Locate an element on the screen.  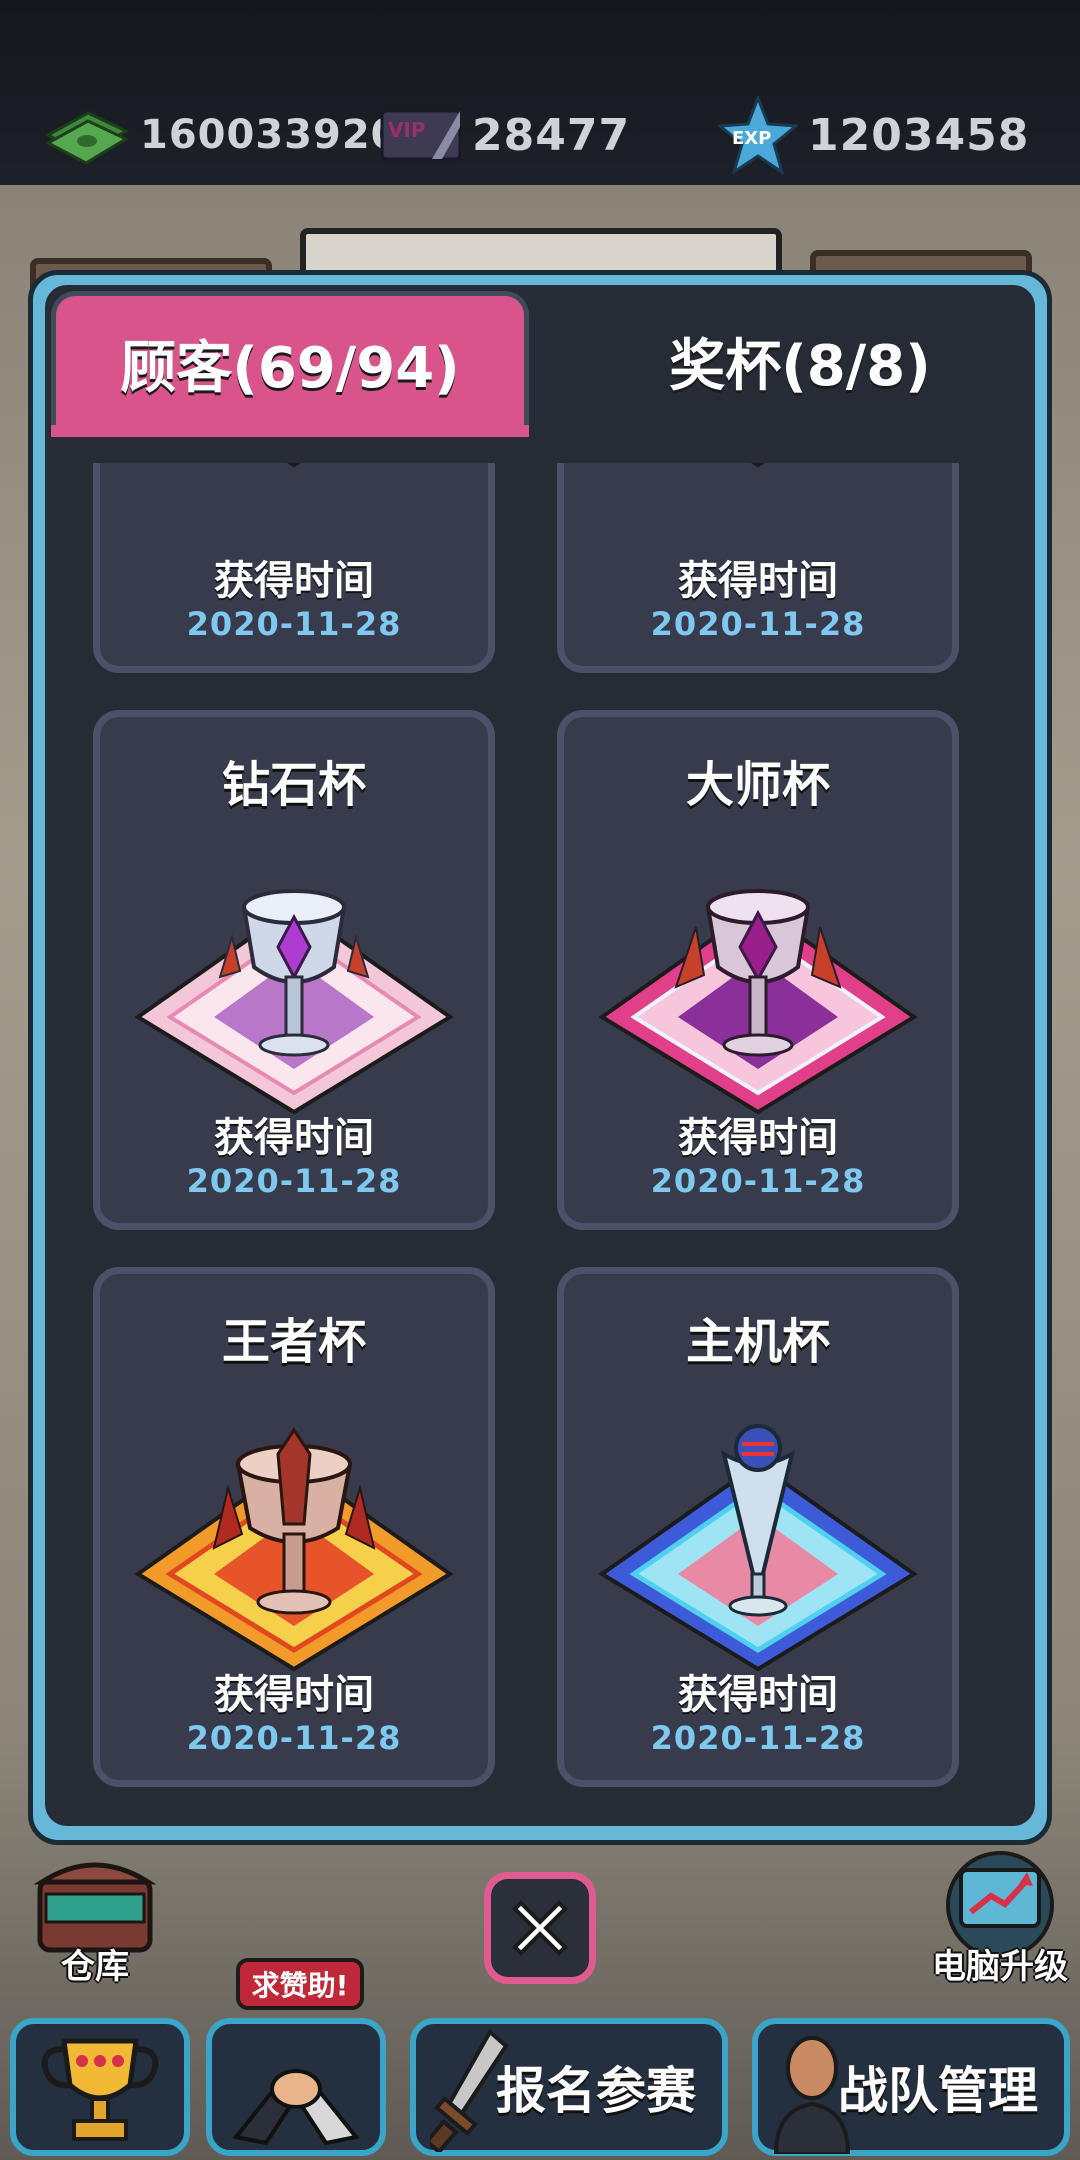
trophy-card: 主机杯 获得时间 2020-11-28 is located at coordinates (758, 1527).